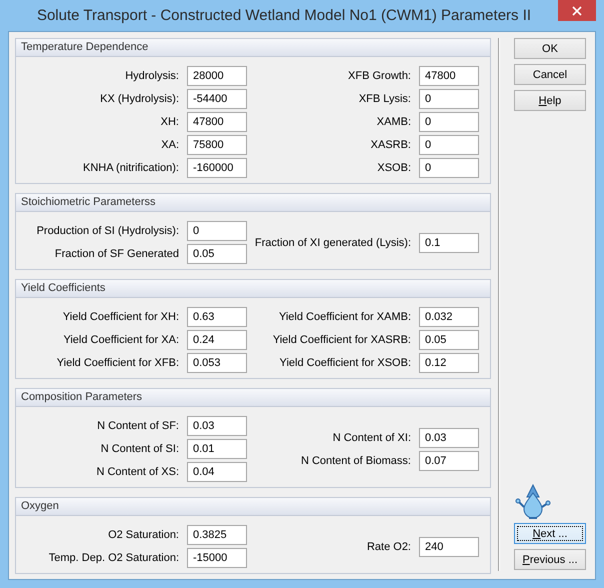 This screenshot has height=588, width=604. What do you see at coordinates (121, 340) in the screenshot?
I see `field-label: Yield Coefficient for XA:` at bounding box center [121, 340].